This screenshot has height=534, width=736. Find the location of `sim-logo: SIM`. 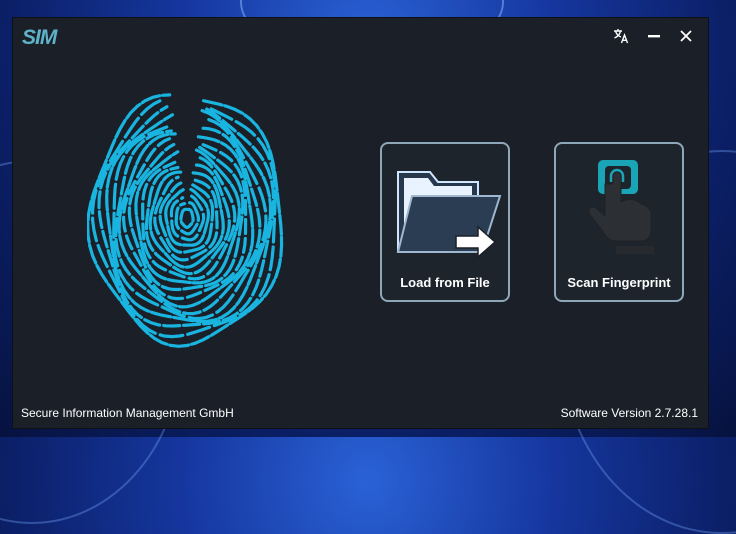

sim-logo: SIM is located at coordinates (40, 37).